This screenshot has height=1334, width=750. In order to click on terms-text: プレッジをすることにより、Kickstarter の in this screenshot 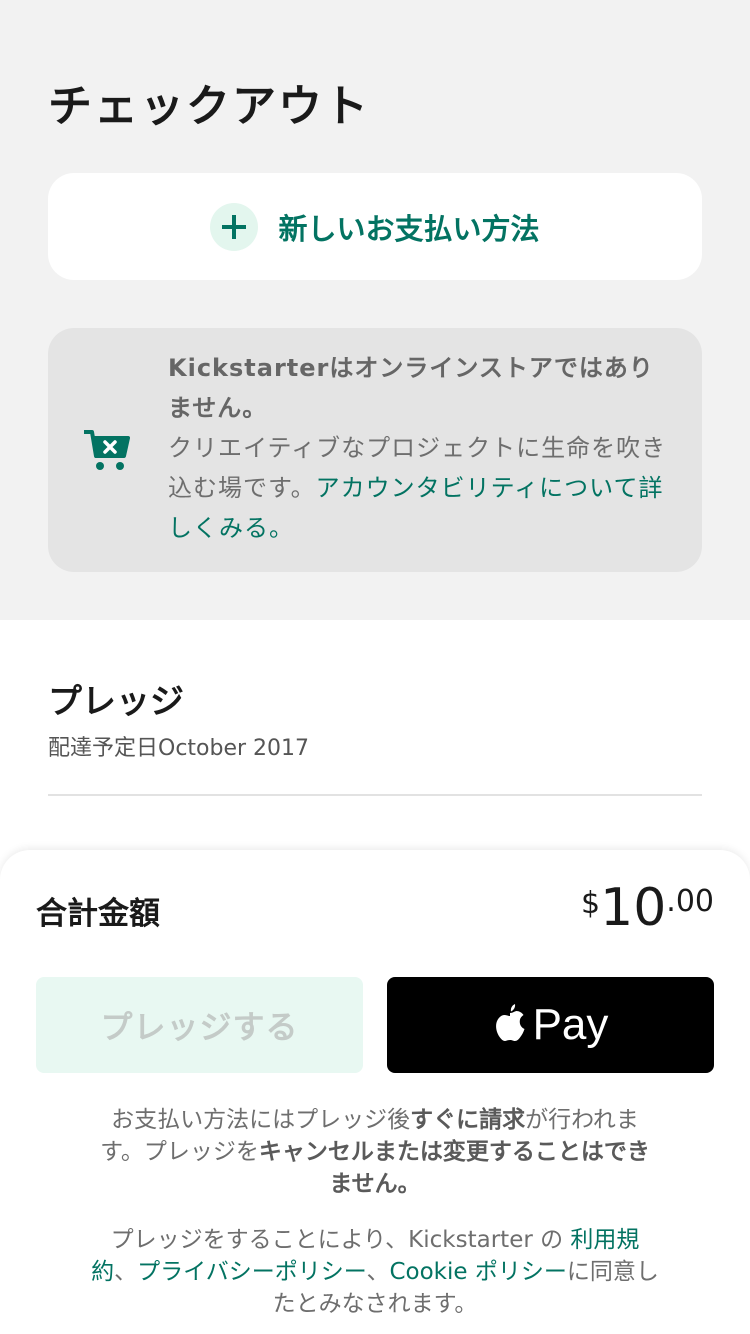, I will do `click(340, 1240)`.